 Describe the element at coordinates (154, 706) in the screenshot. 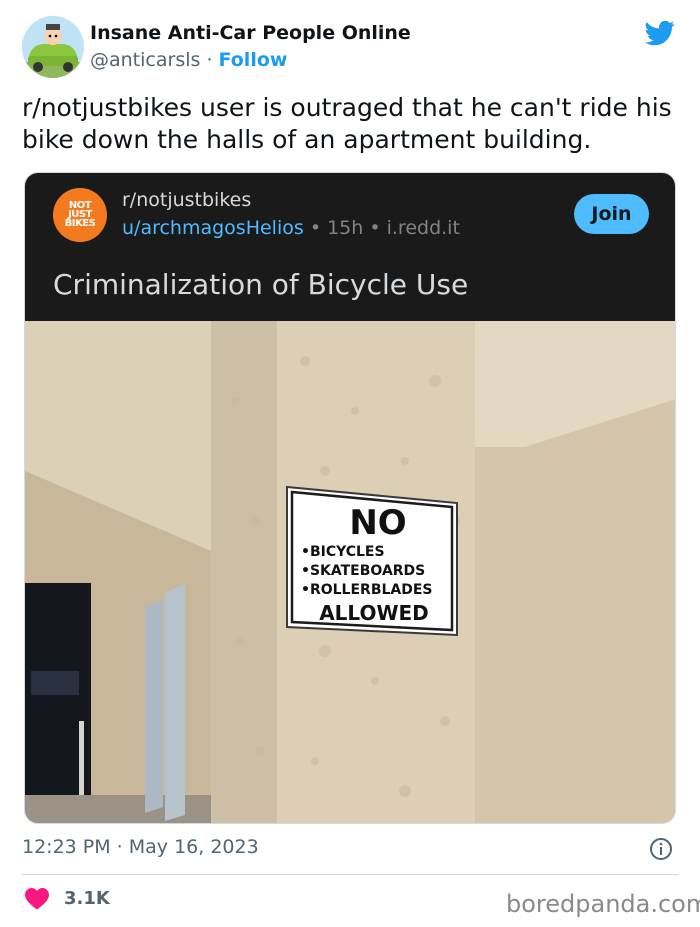

I see `door-far` at that location.